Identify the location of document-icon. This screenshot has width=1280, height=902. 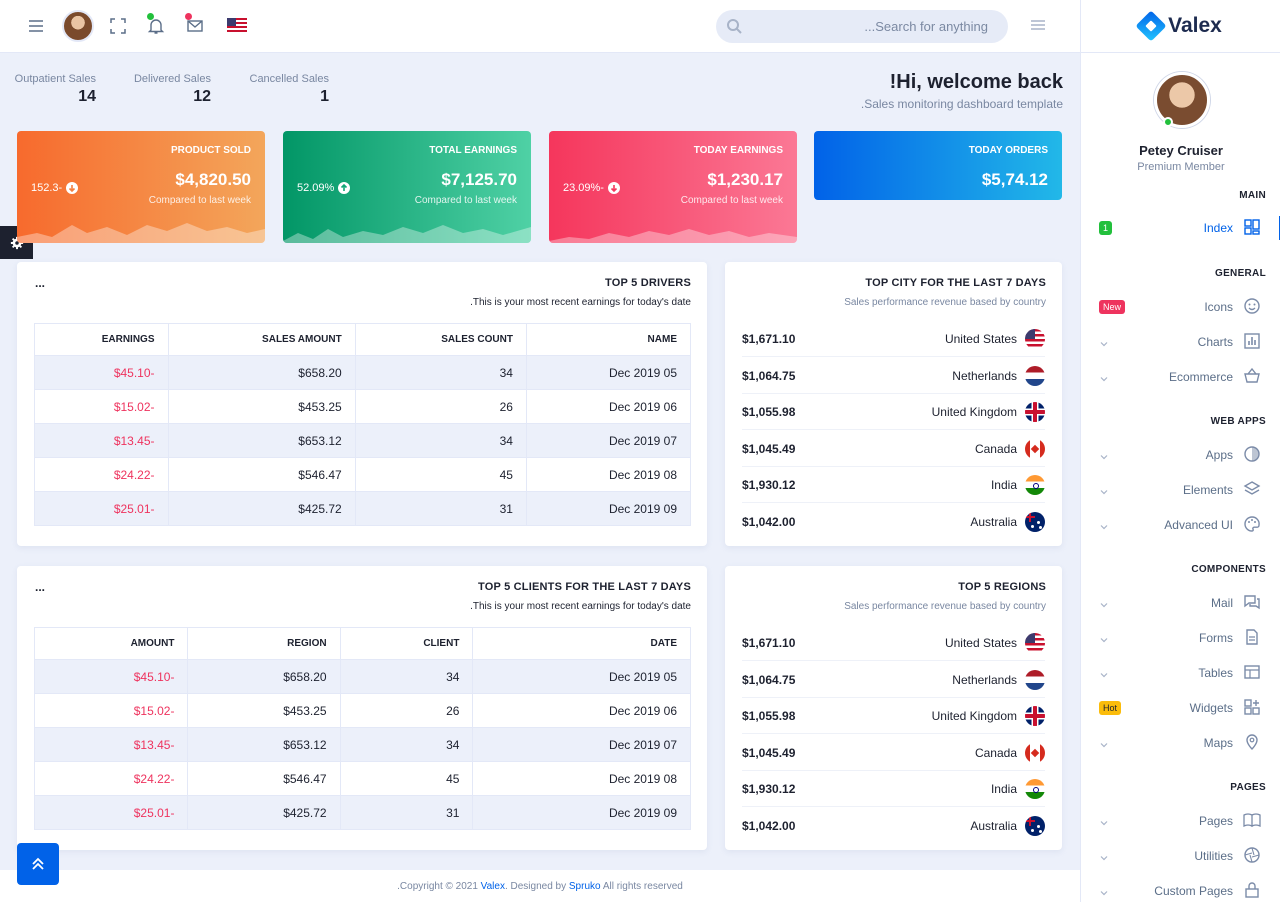
(1253, 638).